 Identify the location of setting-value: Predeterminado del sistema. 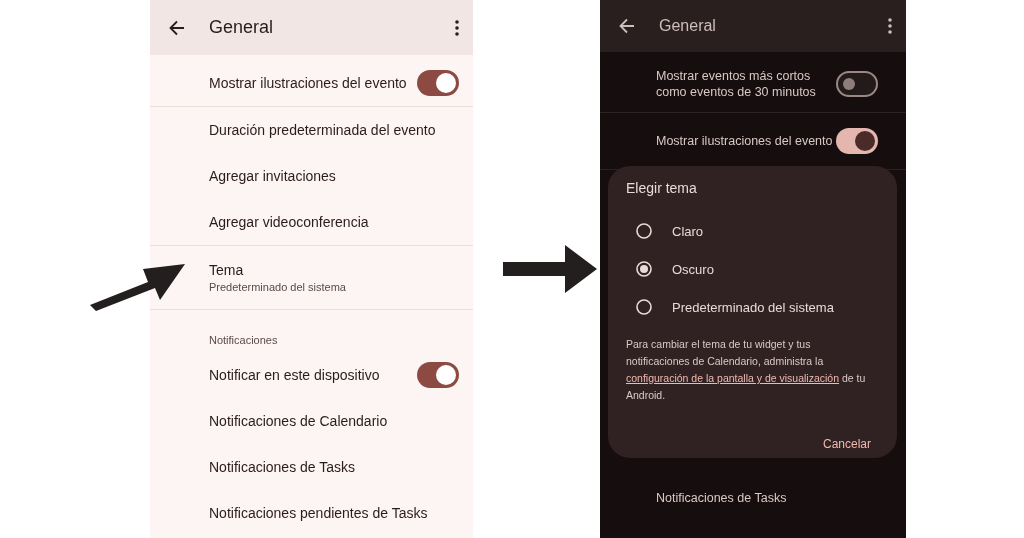
(277, 287).